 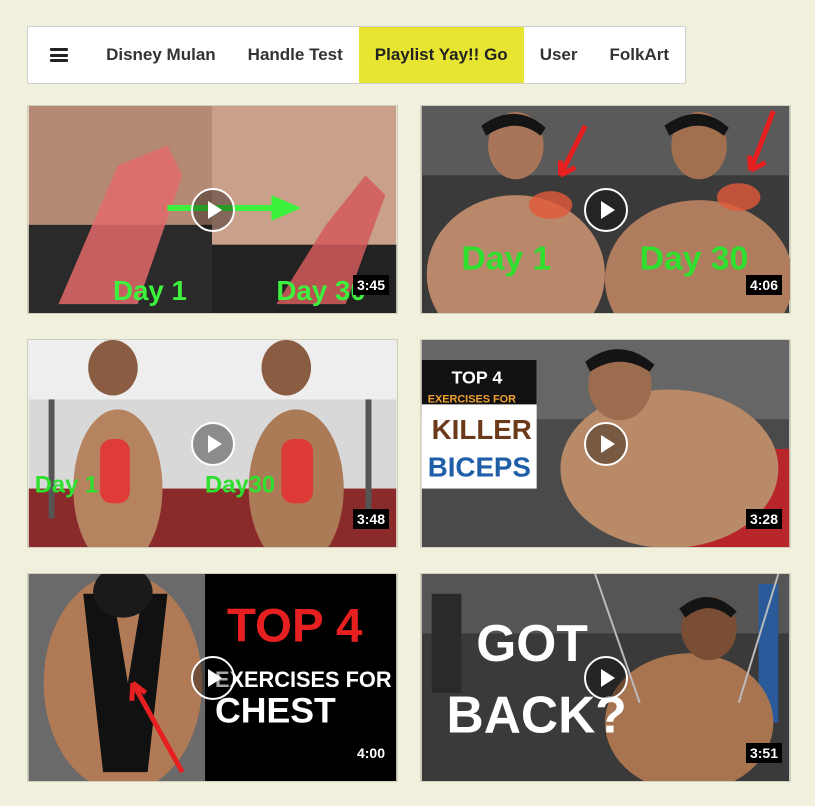 I want to click on nav-item-playlist: Playlist Yay!! Go, so click(x=441, y=55).